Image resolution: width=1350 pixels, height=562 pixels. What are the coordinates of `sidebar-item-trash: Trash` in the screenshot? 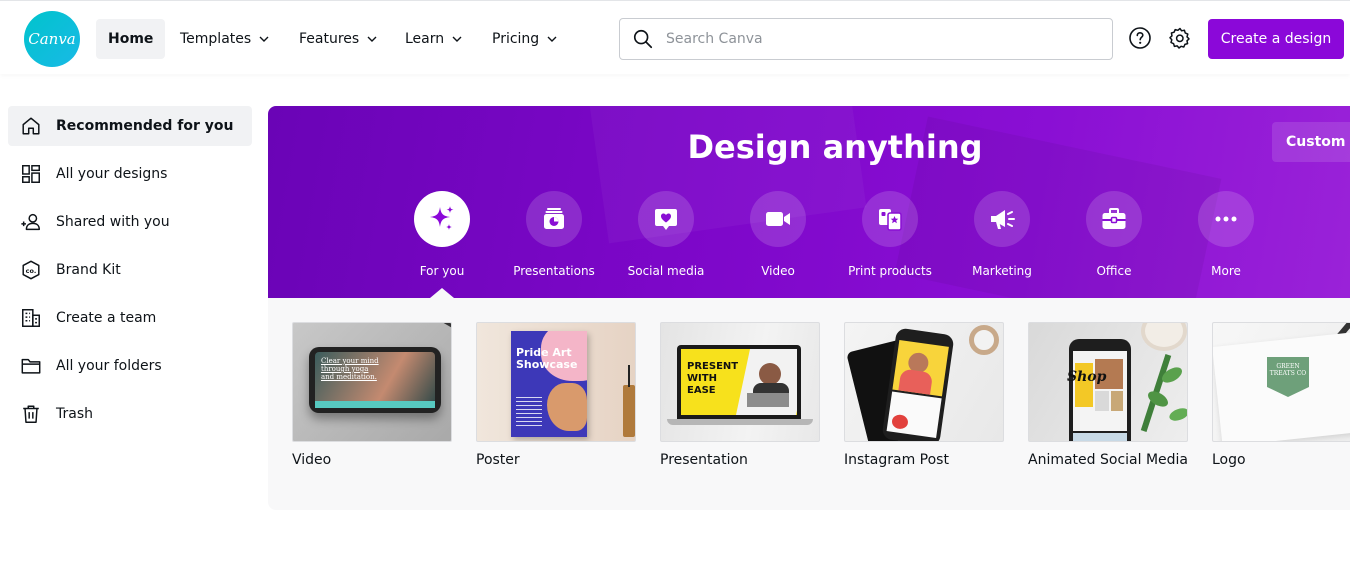 It's located at (130, 414).